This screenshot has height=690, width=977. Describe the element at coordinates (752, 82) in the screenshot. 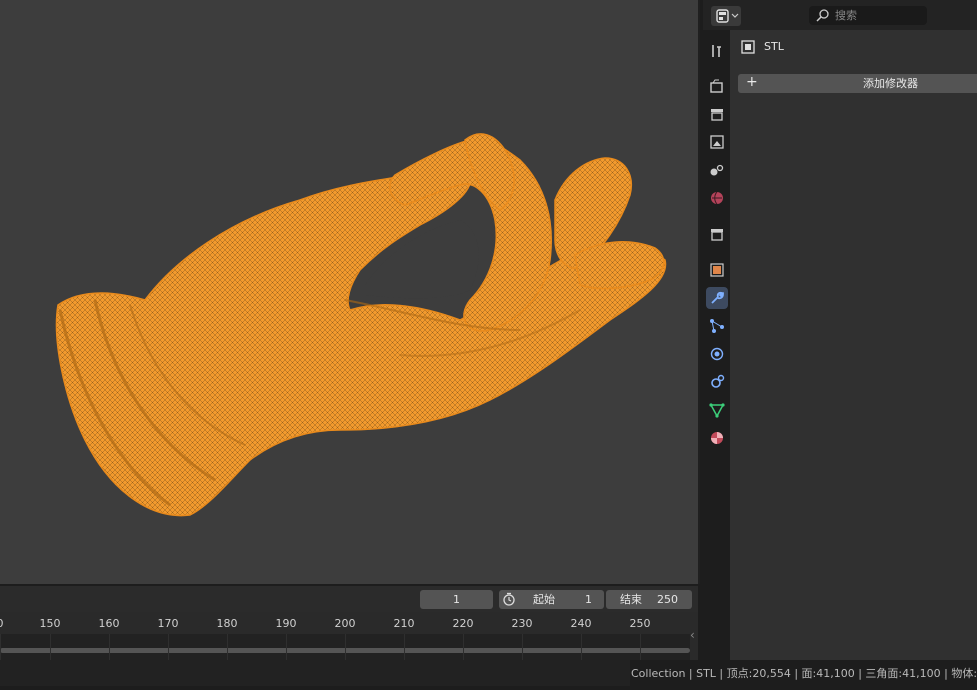

I see `plus-icon: +` at that location.